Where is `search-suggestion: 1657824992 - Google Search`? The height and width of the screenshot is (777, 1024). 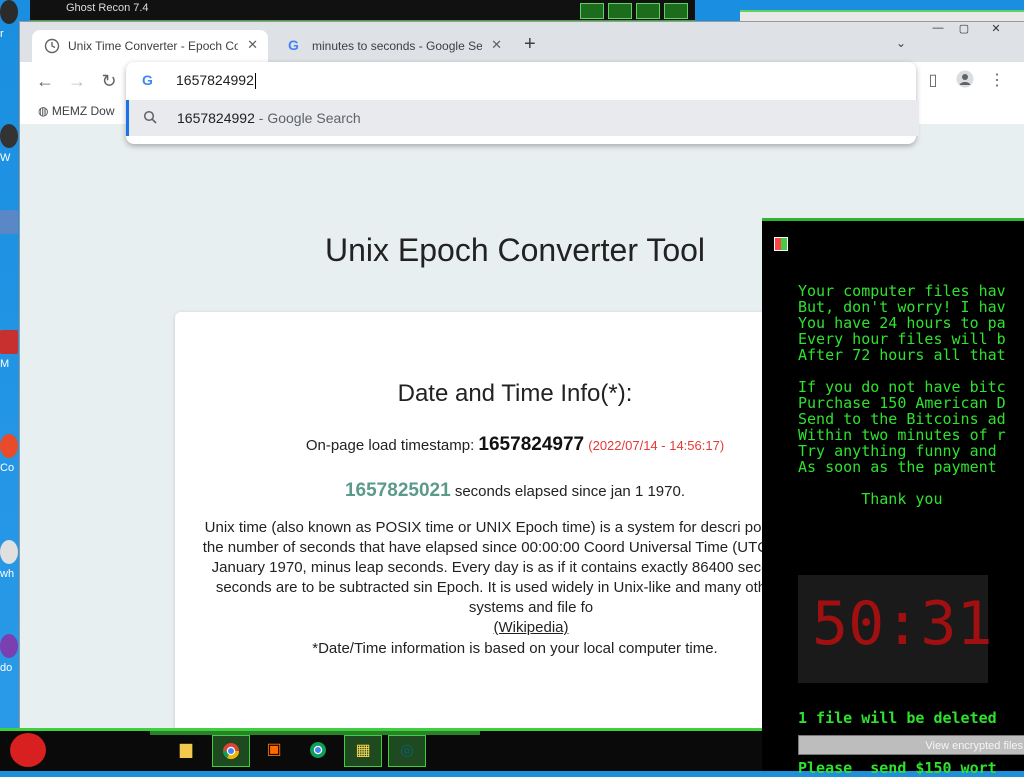
search-suggestion: 1657824992 - Google Search is located at coordinates (522, 118).